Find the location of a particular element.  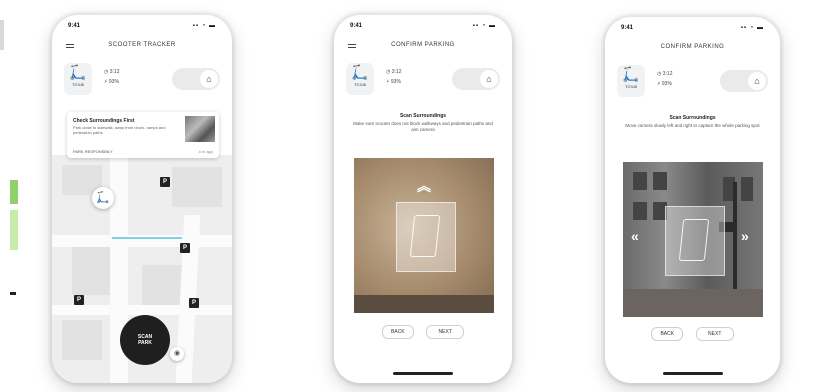

edge-bar is located at coordinates (2, 35).